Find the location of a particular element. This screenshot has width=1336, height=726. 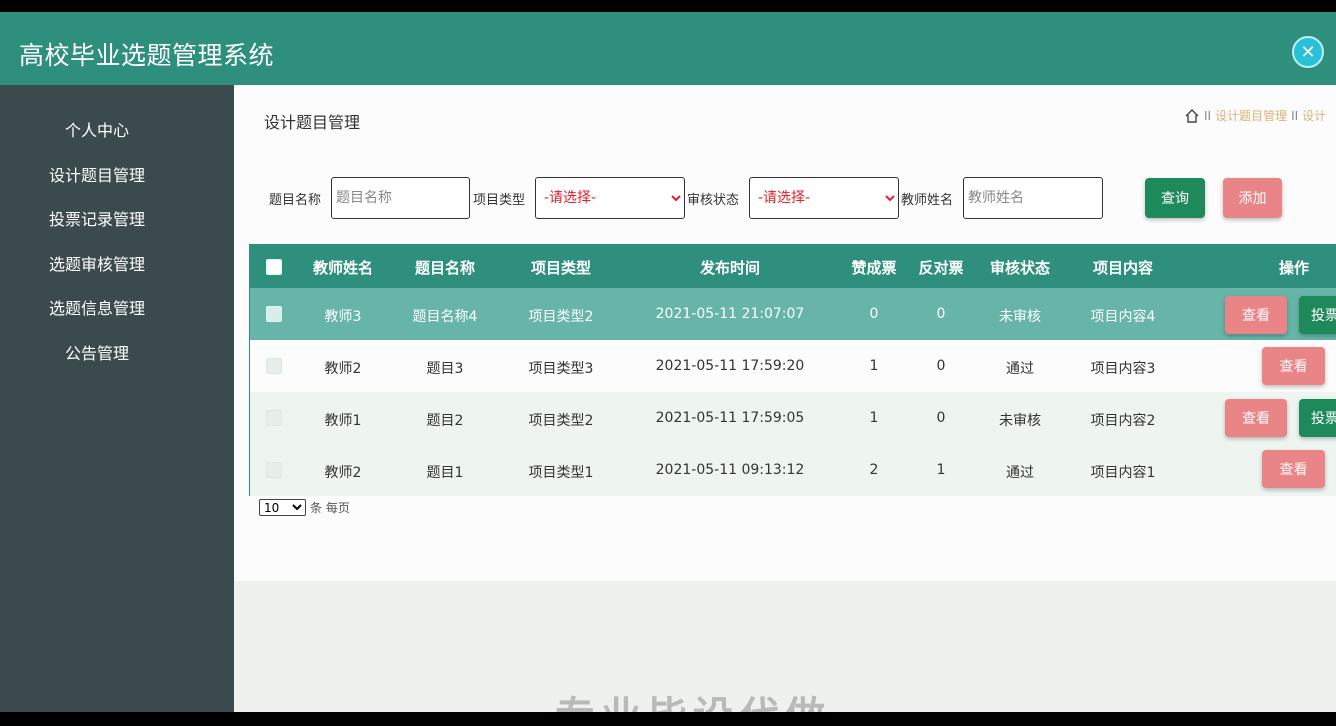

select-all-checkbox is located at coordinates (274, 267).